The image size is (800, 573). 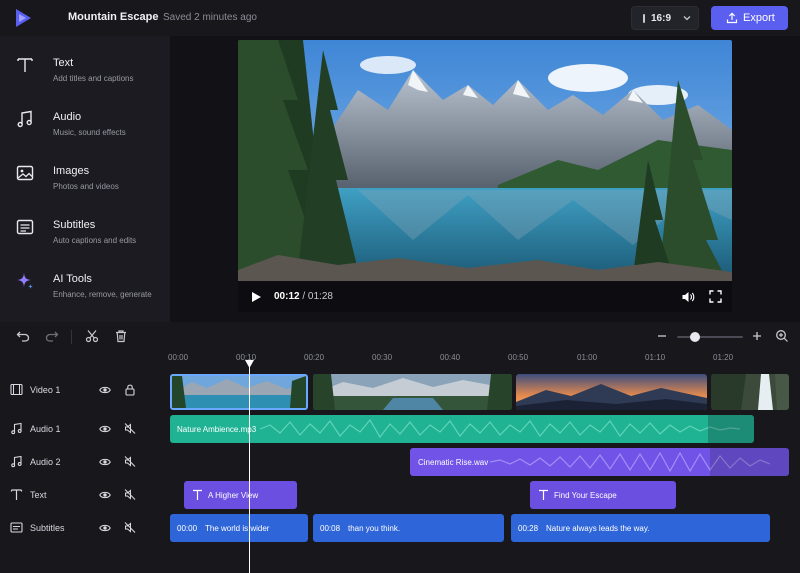 I want to click on video-clip-river, so click(x=412, y=392).